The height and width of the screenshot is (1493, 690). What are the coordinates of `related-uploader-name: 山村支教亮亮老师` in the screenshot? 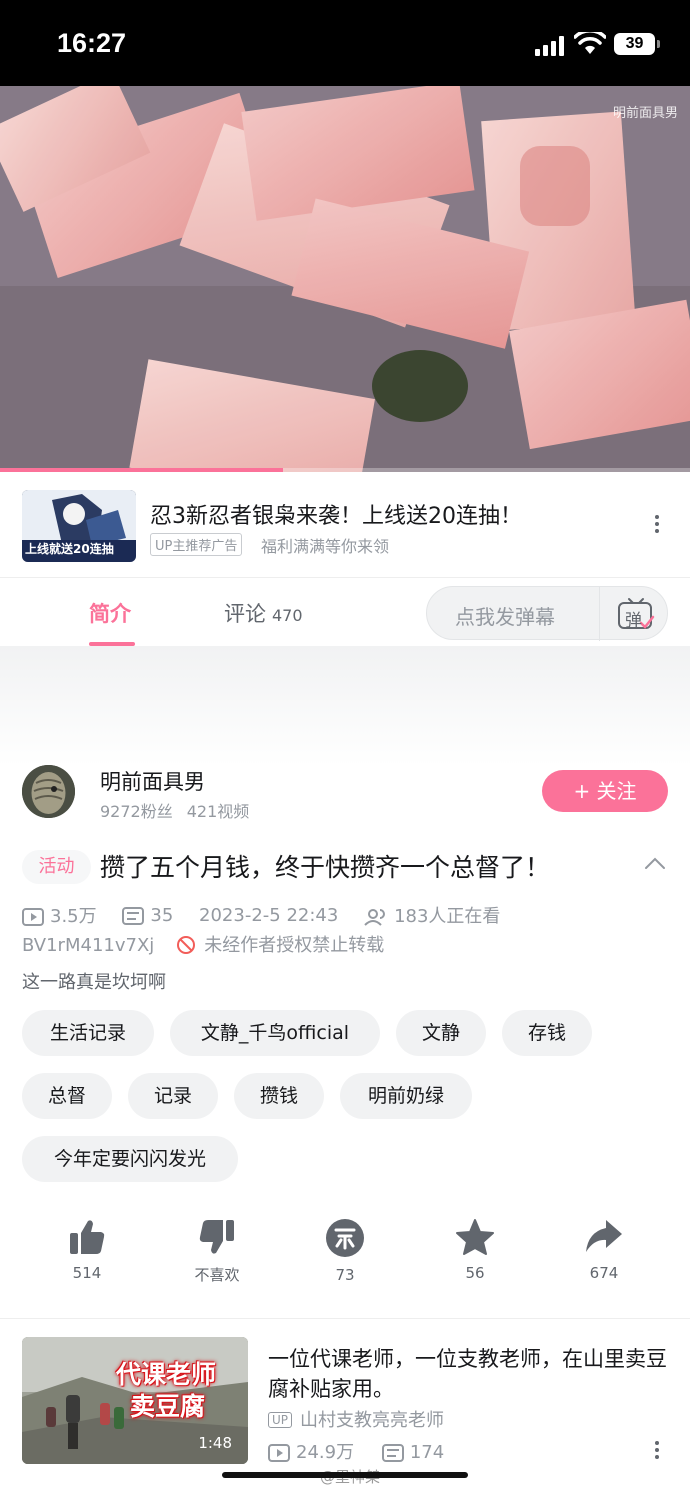 It's located at (372, 1420).